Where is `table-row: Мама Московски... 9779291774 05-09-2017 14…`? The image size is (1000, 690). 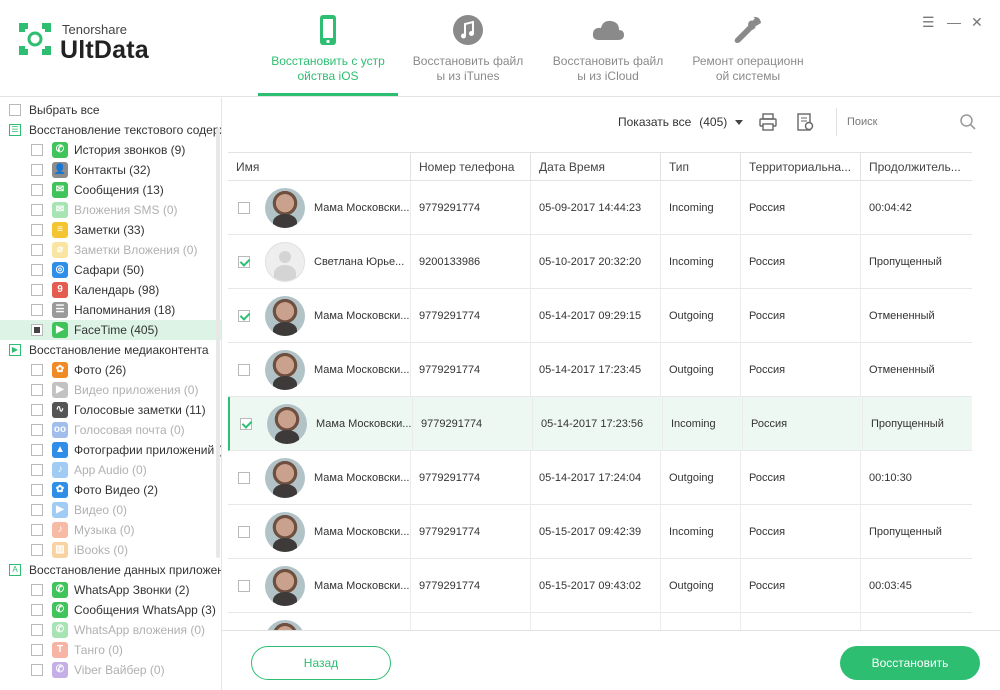
table-row: Мама Московски... 9779291774 05-09-2017 14… is located at coordinates (600, 208).